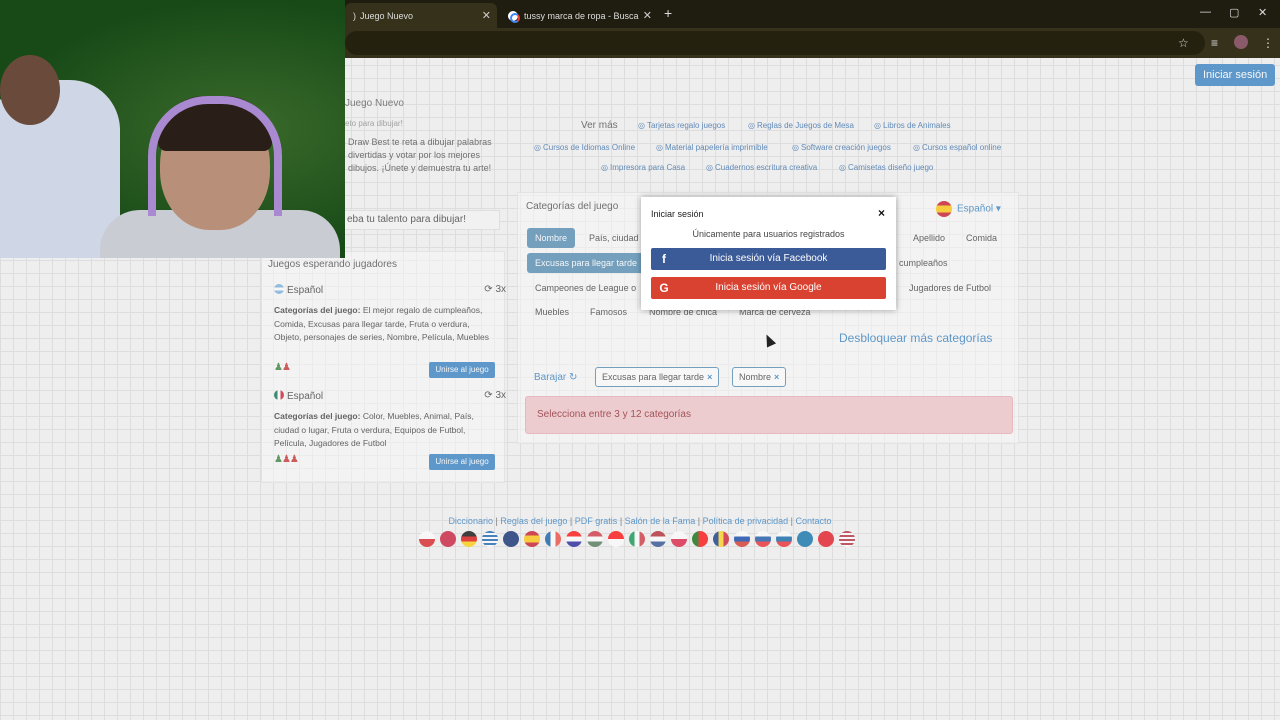  Describe the element at coordinates (768, 234) in the screenshot. I see `modal-subtitle: Únicamente para usuarios registrados` at that location.